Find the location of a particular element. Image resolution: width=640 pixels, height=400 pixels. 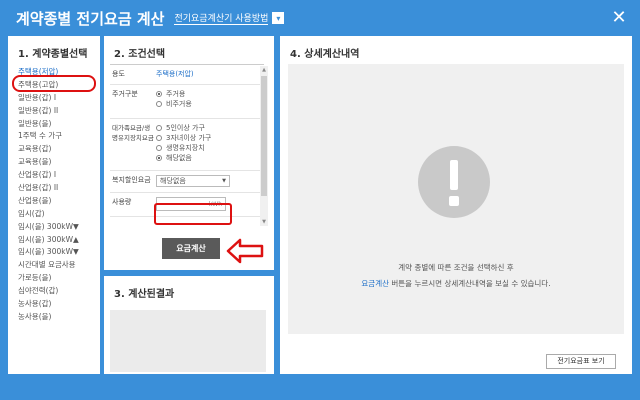

radio-label: 비주거용 is located at coordinates (179, 104).